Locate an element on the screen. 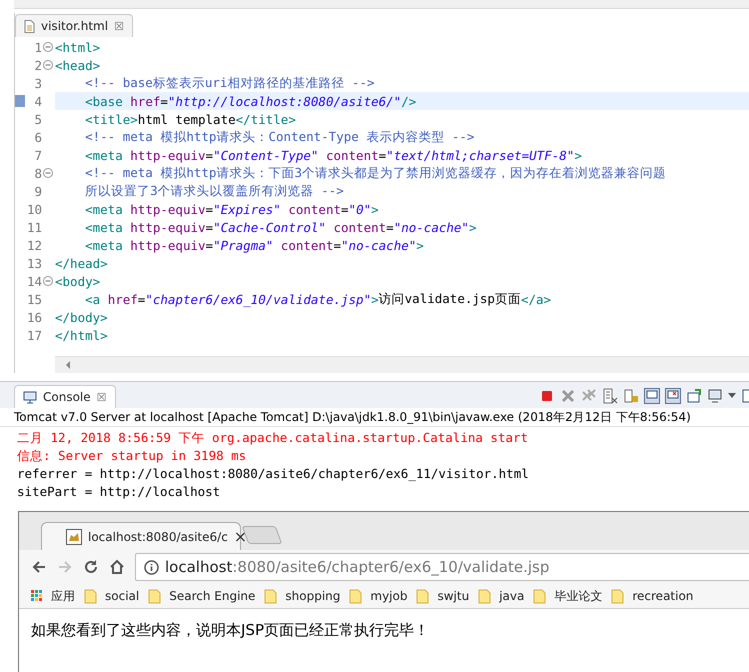  reload-icon is located at coordinates (91, 567).